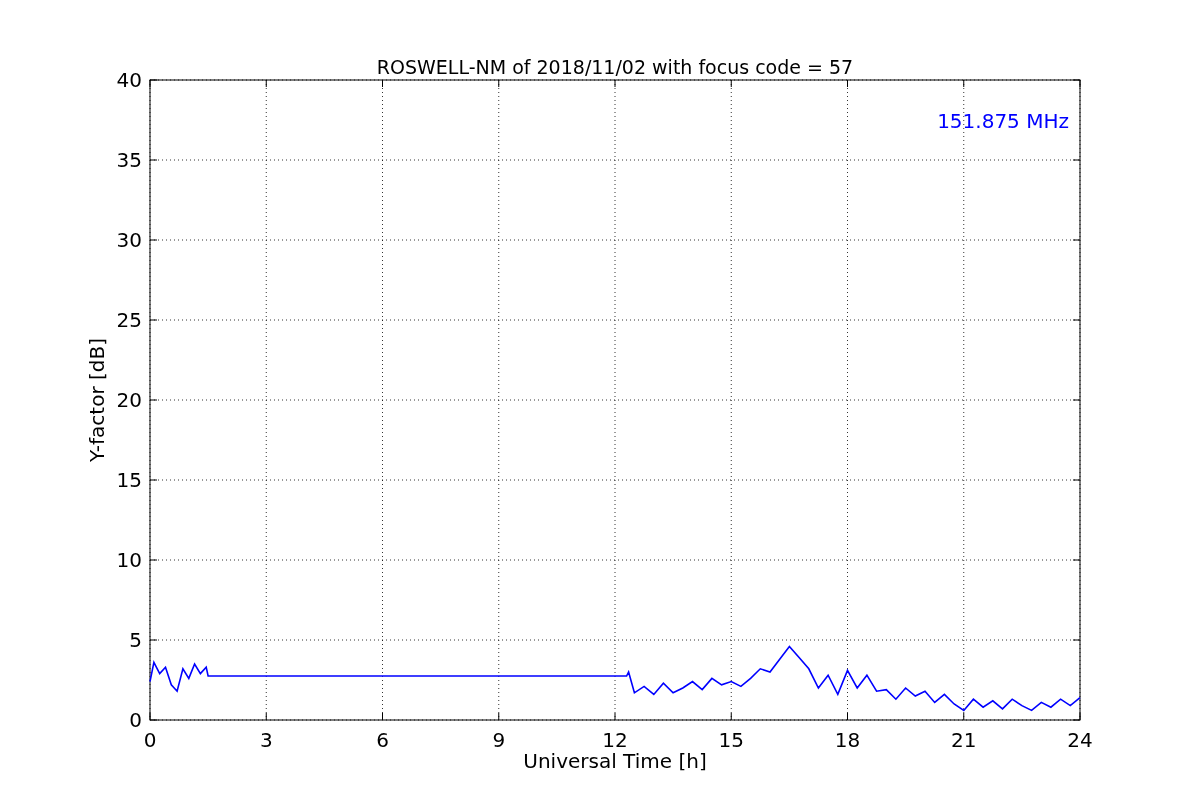 The height and width of the screenshot is (800, 1200). What do you see at coordinates (615, 67) in the screenshot?
I see `chart-title: ROSWELL-NM of 2018/11/02 with focus code = 57` at bounding box center [615, 67].